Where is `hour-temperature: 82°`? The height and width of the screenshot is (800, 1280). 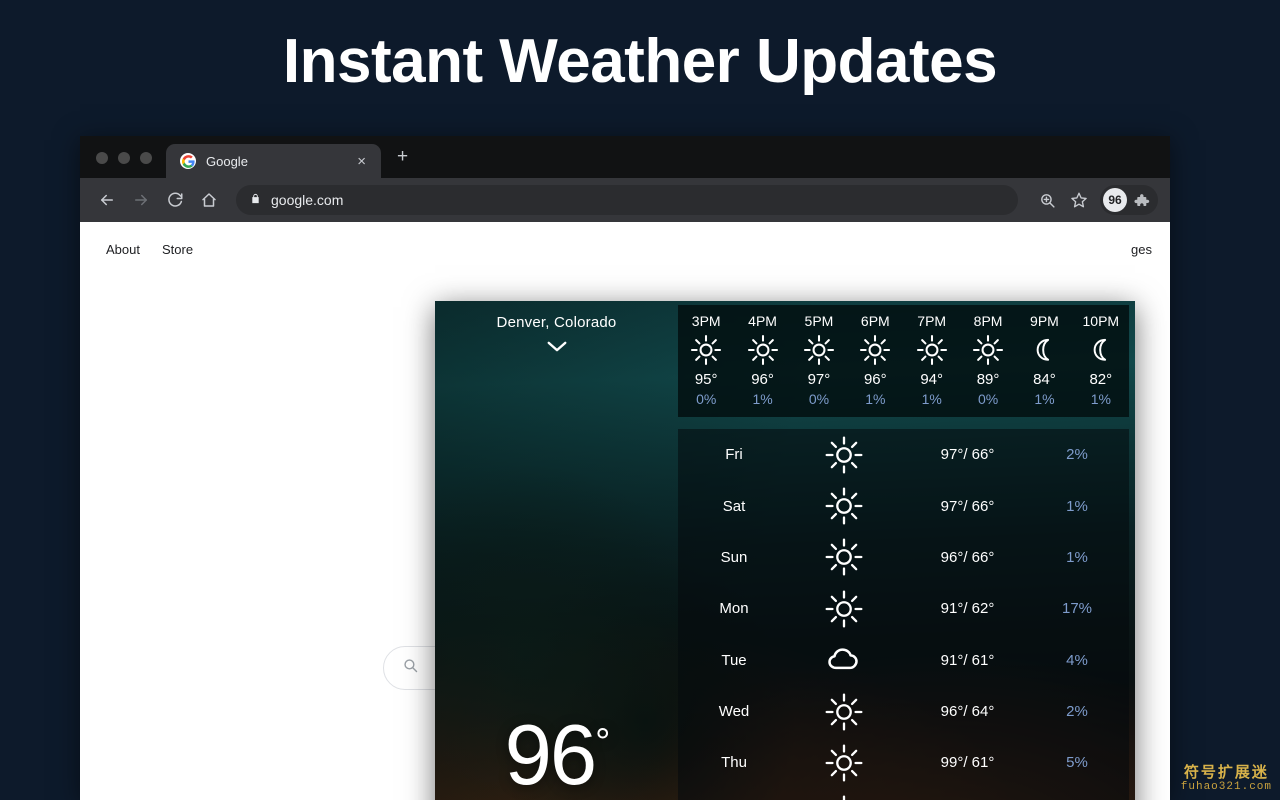
hour-temperature: 82° is located at coordinates (1101, 379).